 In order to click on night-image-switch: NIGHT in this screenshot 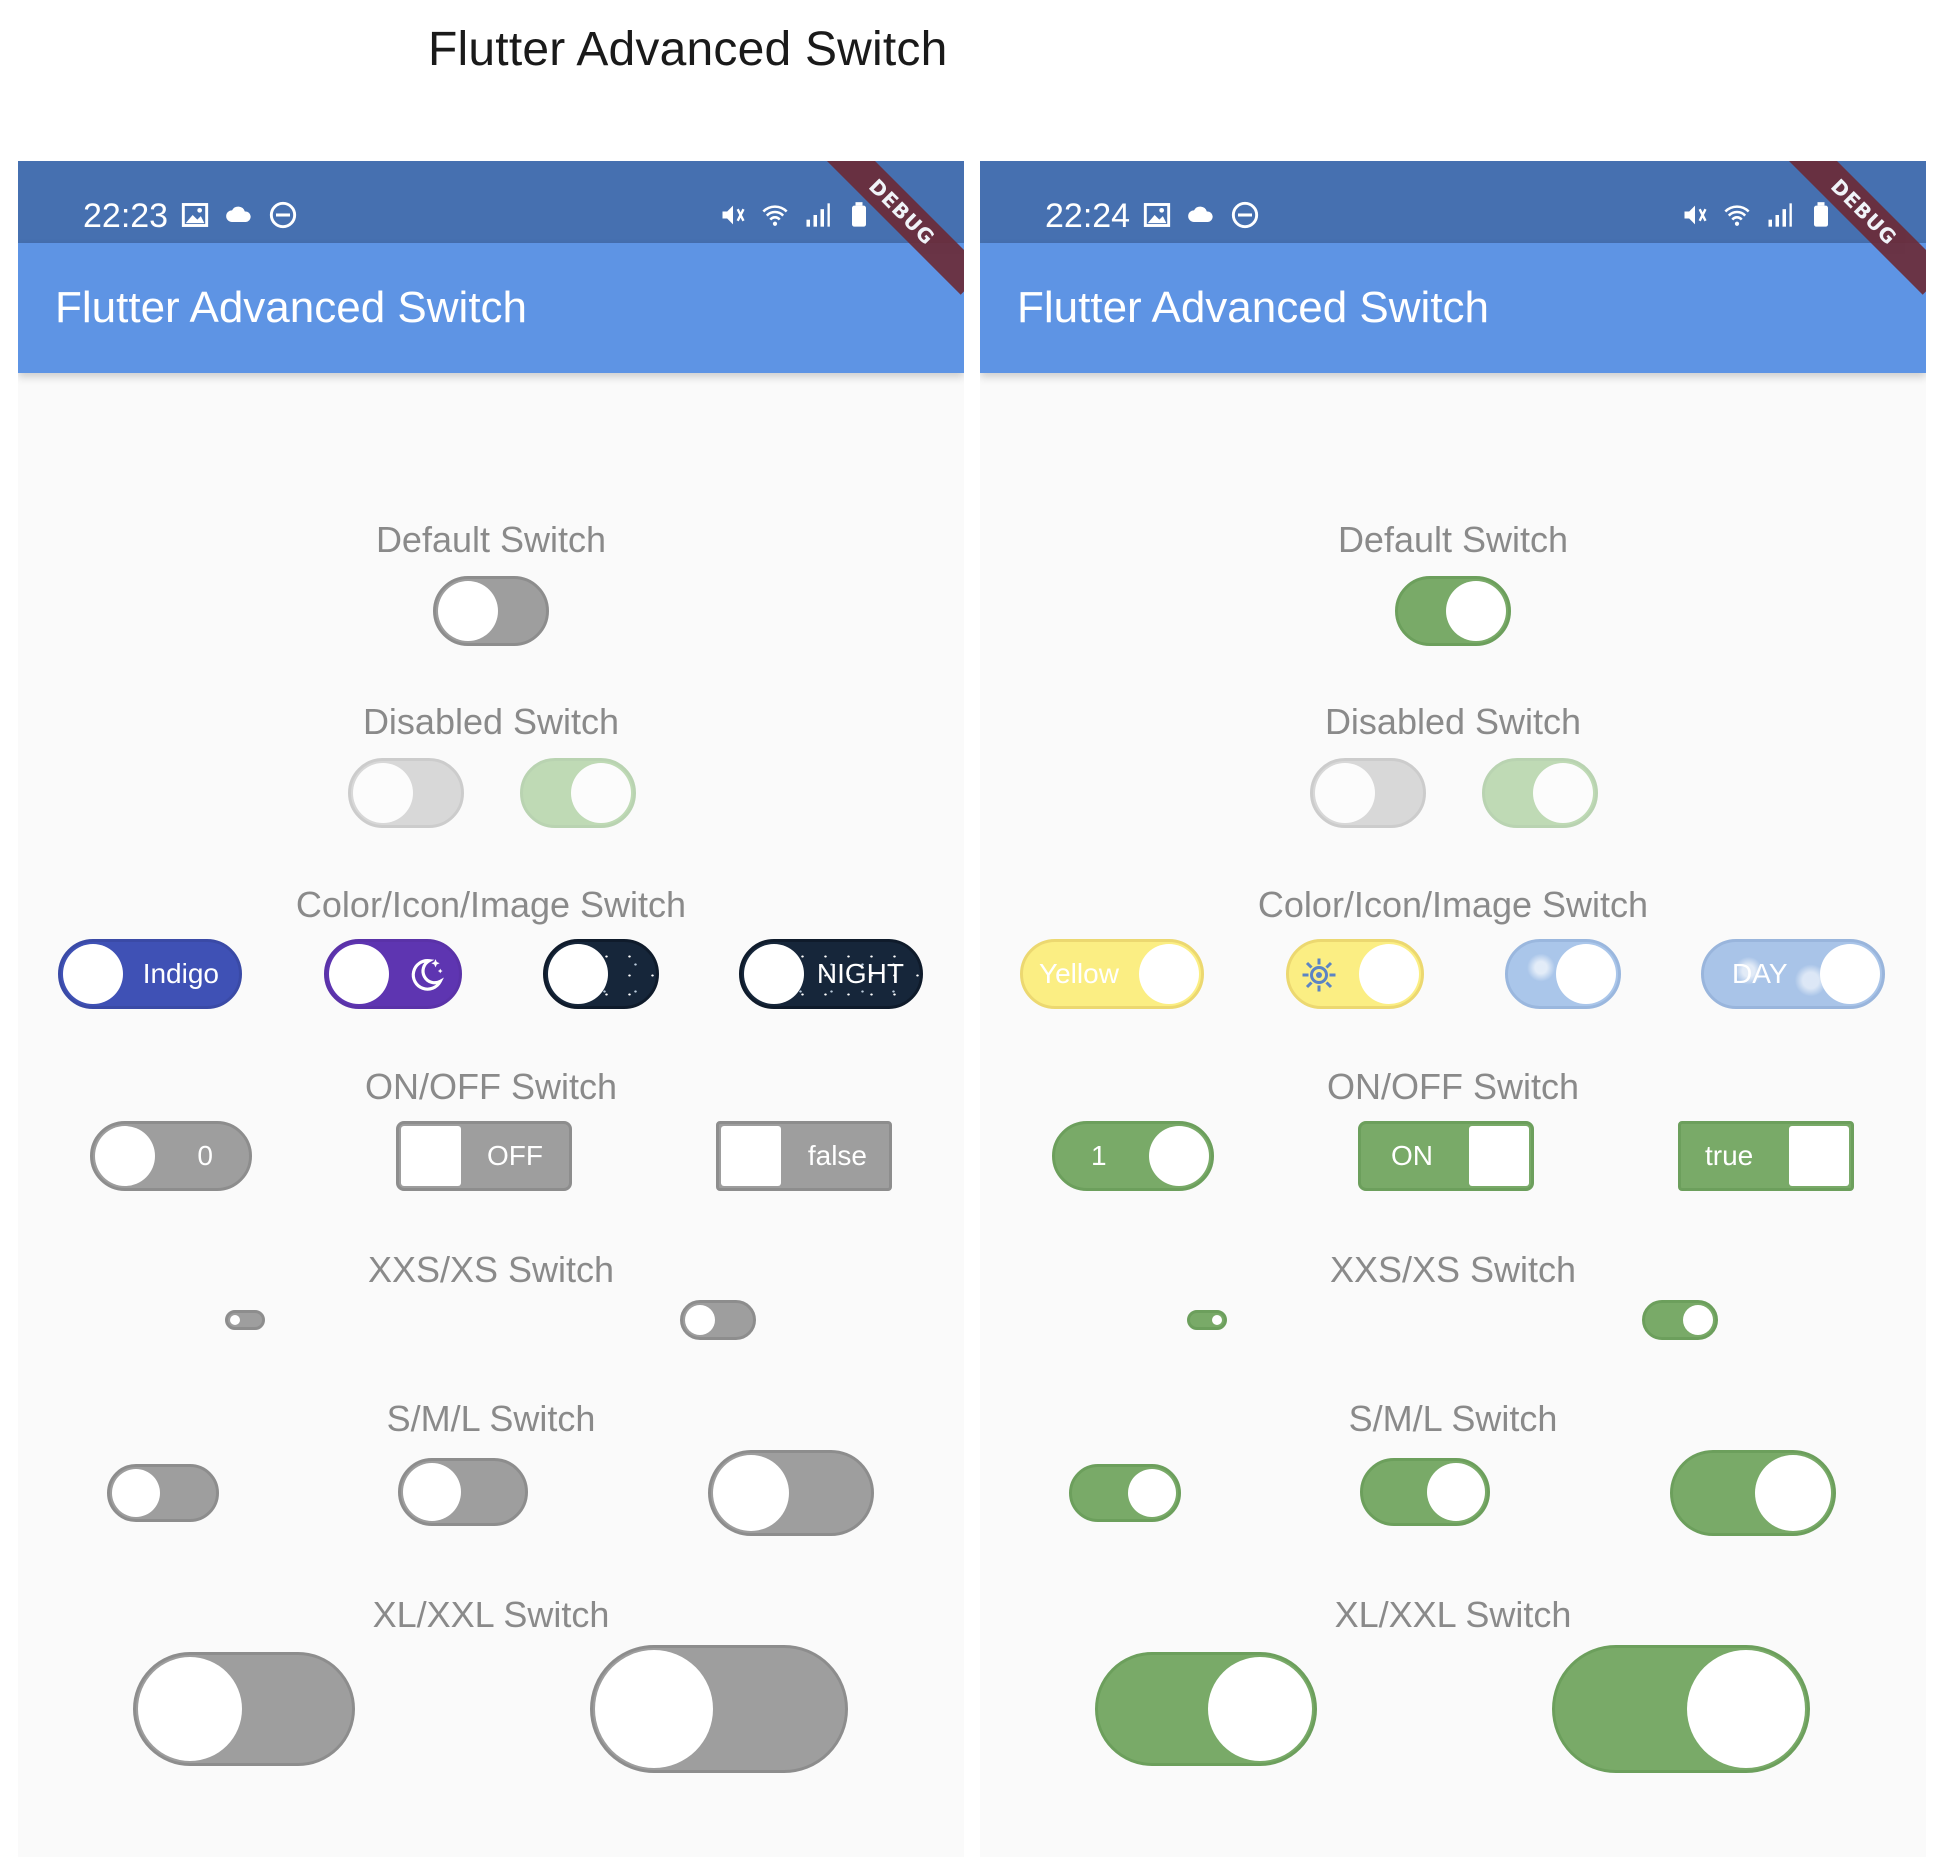, I will do `click(831, 974)`.